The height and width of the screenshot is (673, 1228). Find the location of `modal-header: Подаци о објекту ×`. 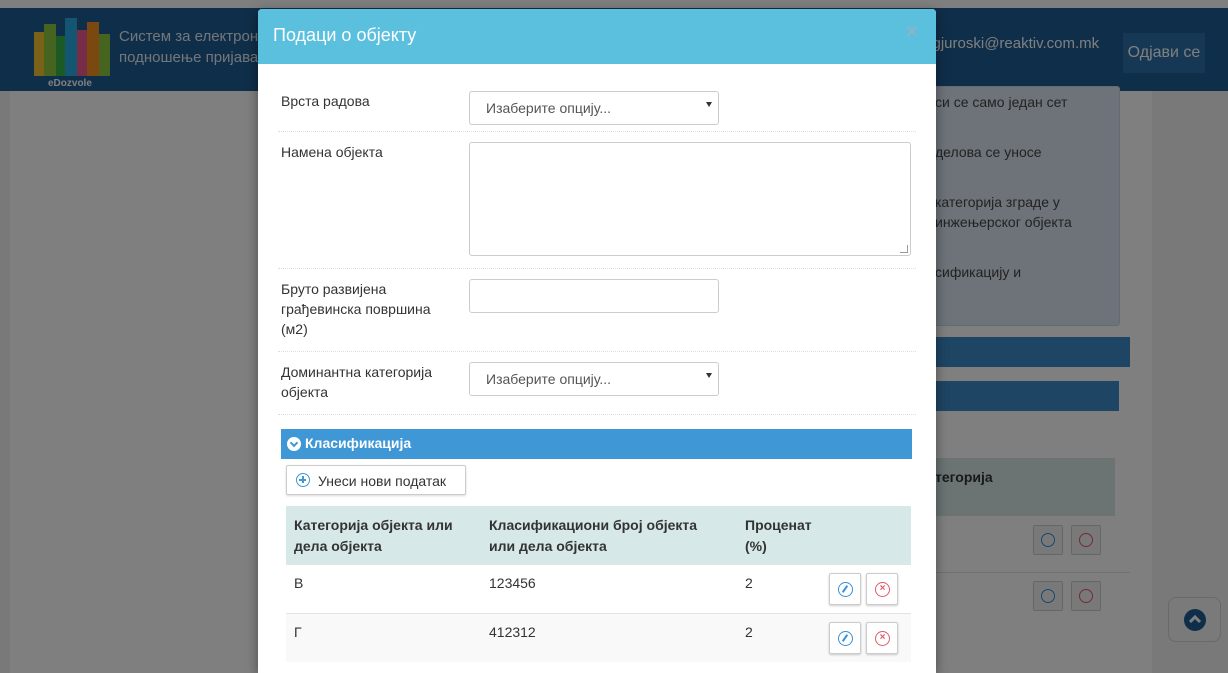

modal-header: Подаци о објекту × is located at coordinates (597, 36).